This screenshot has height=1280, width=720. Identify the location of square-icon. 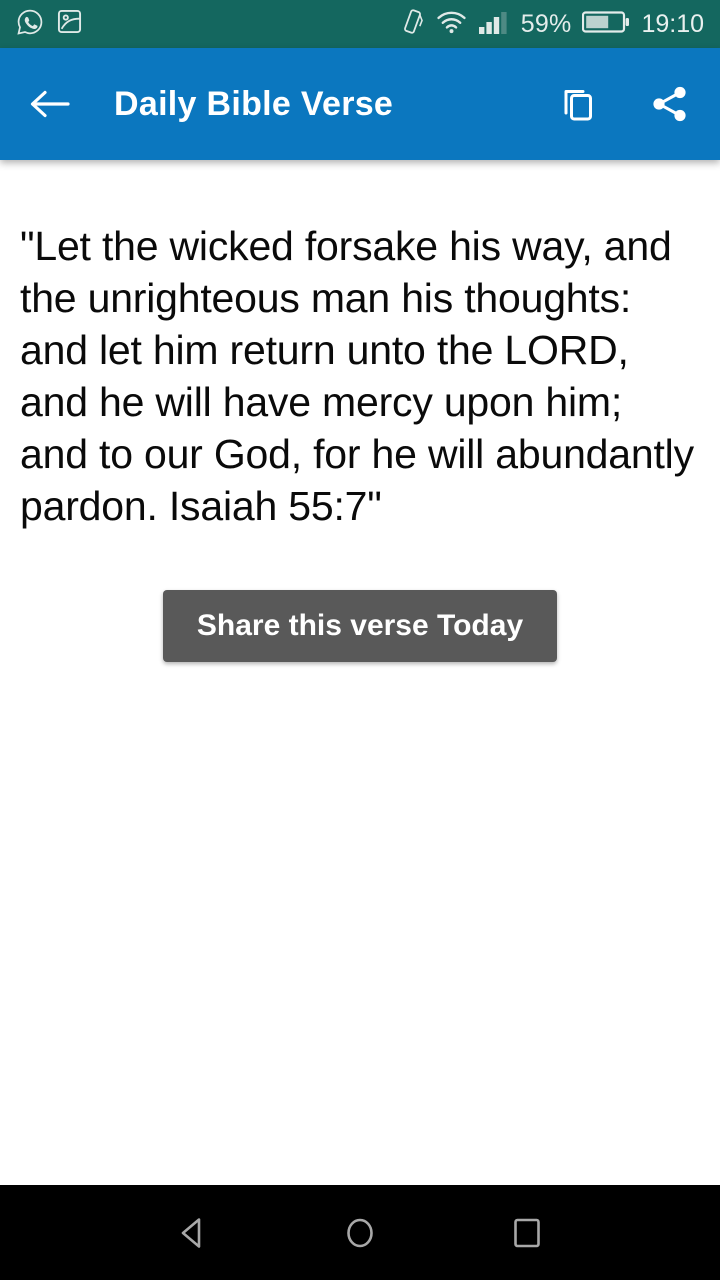
(526, 1232).